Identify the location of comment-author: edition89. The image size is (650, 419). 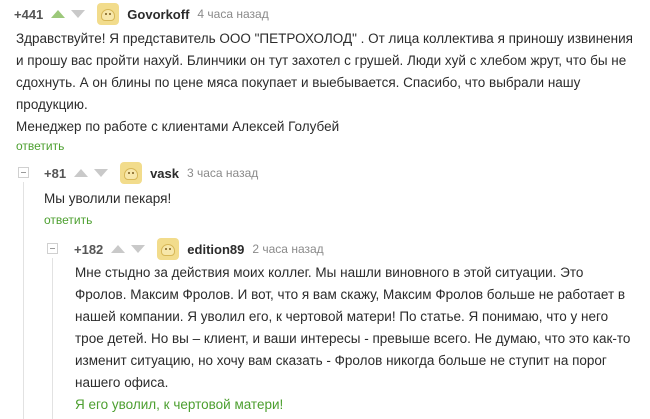
(215, 249).